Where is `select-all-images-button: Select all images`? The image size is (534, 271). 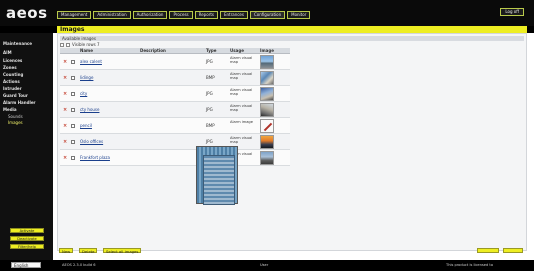
select-all-images-button: Select all images is located at coordinates (122, 251).